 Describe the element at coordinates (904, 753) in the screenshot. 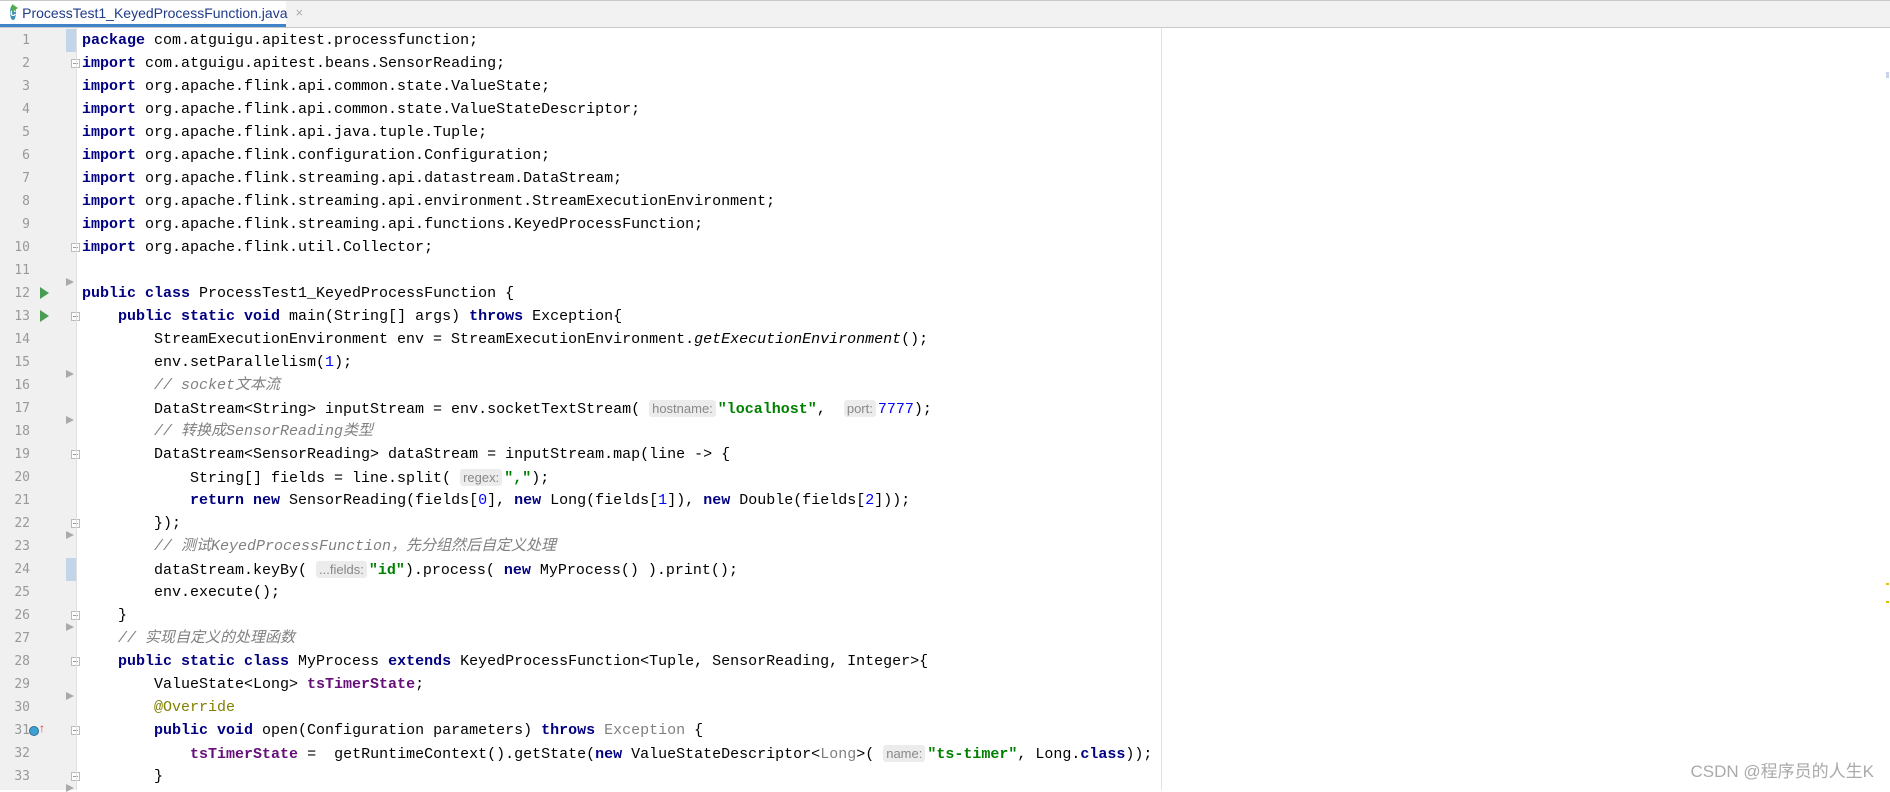

I see `parameter-hint: name:` at that location.